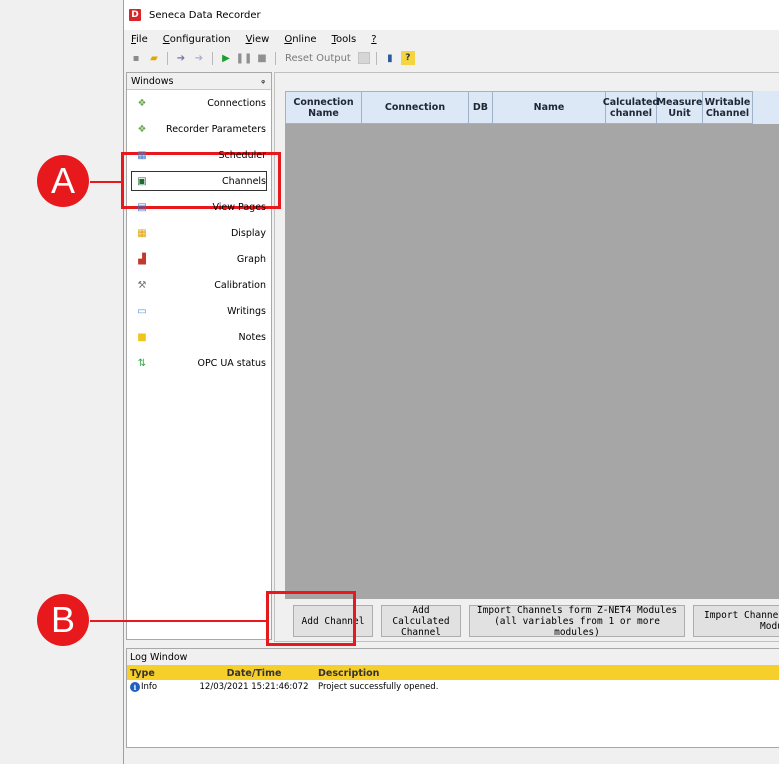 This screenshot has width=779, height=764. I want to click on column-header: Measure Unit, so click(680, 107).